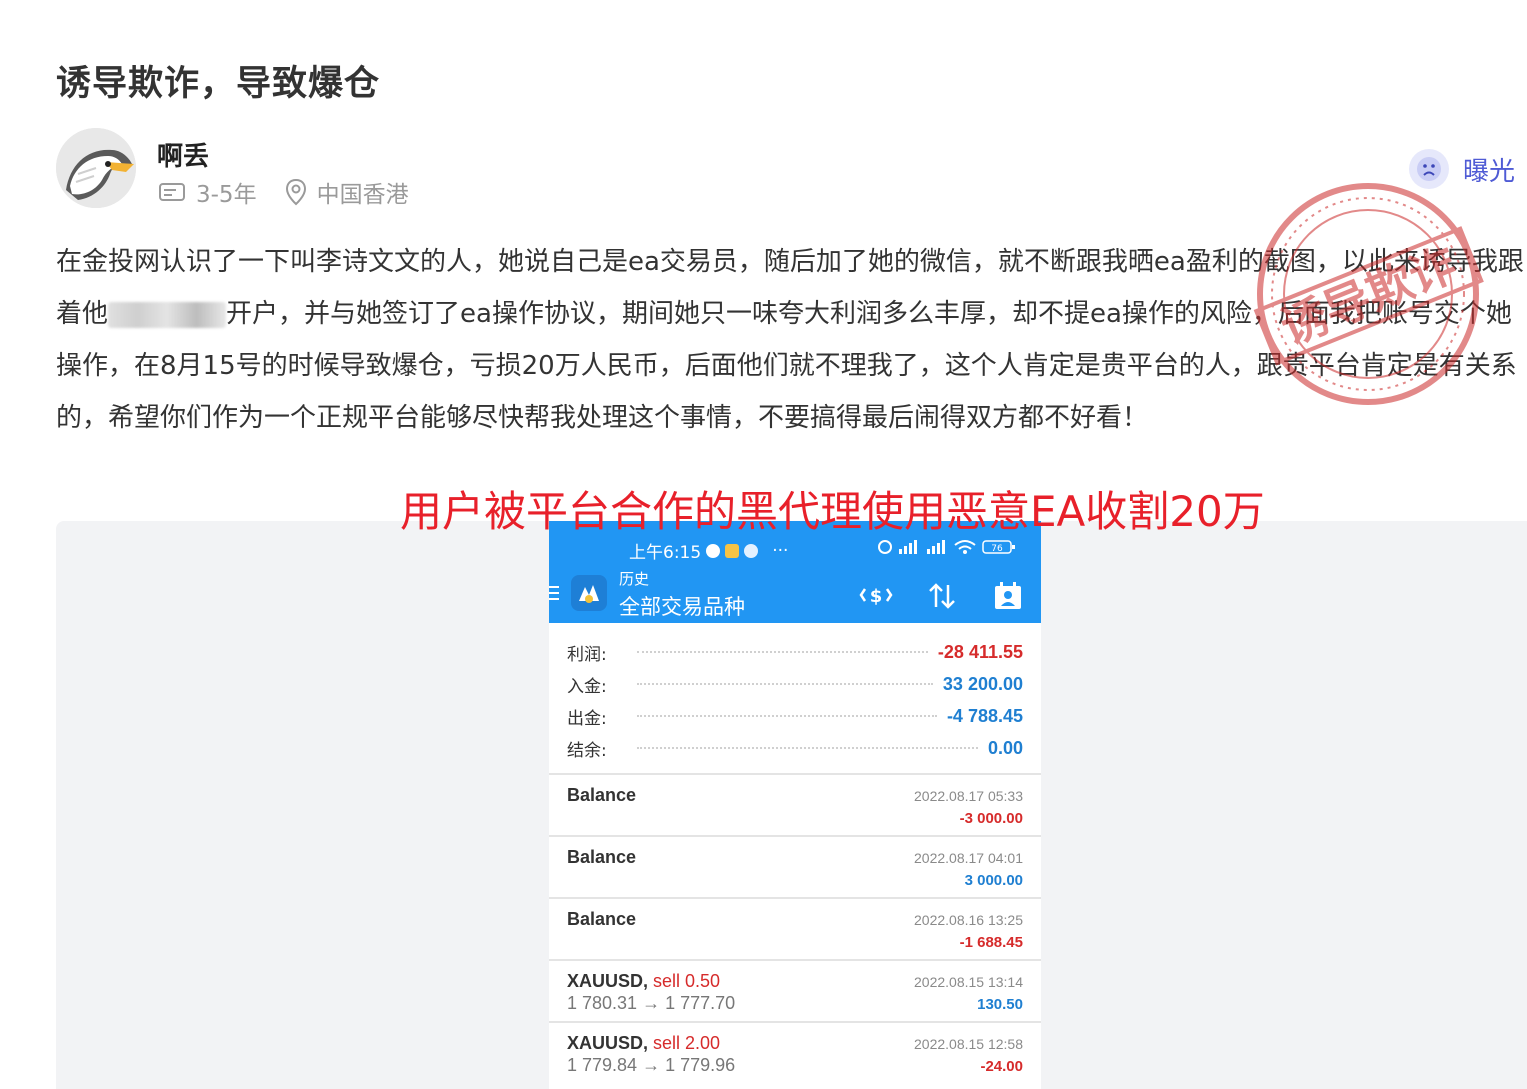  Describe the element at coordinates (991, 942) in the screenshot. I see `transaction-amount: -1 688.45` at that location.